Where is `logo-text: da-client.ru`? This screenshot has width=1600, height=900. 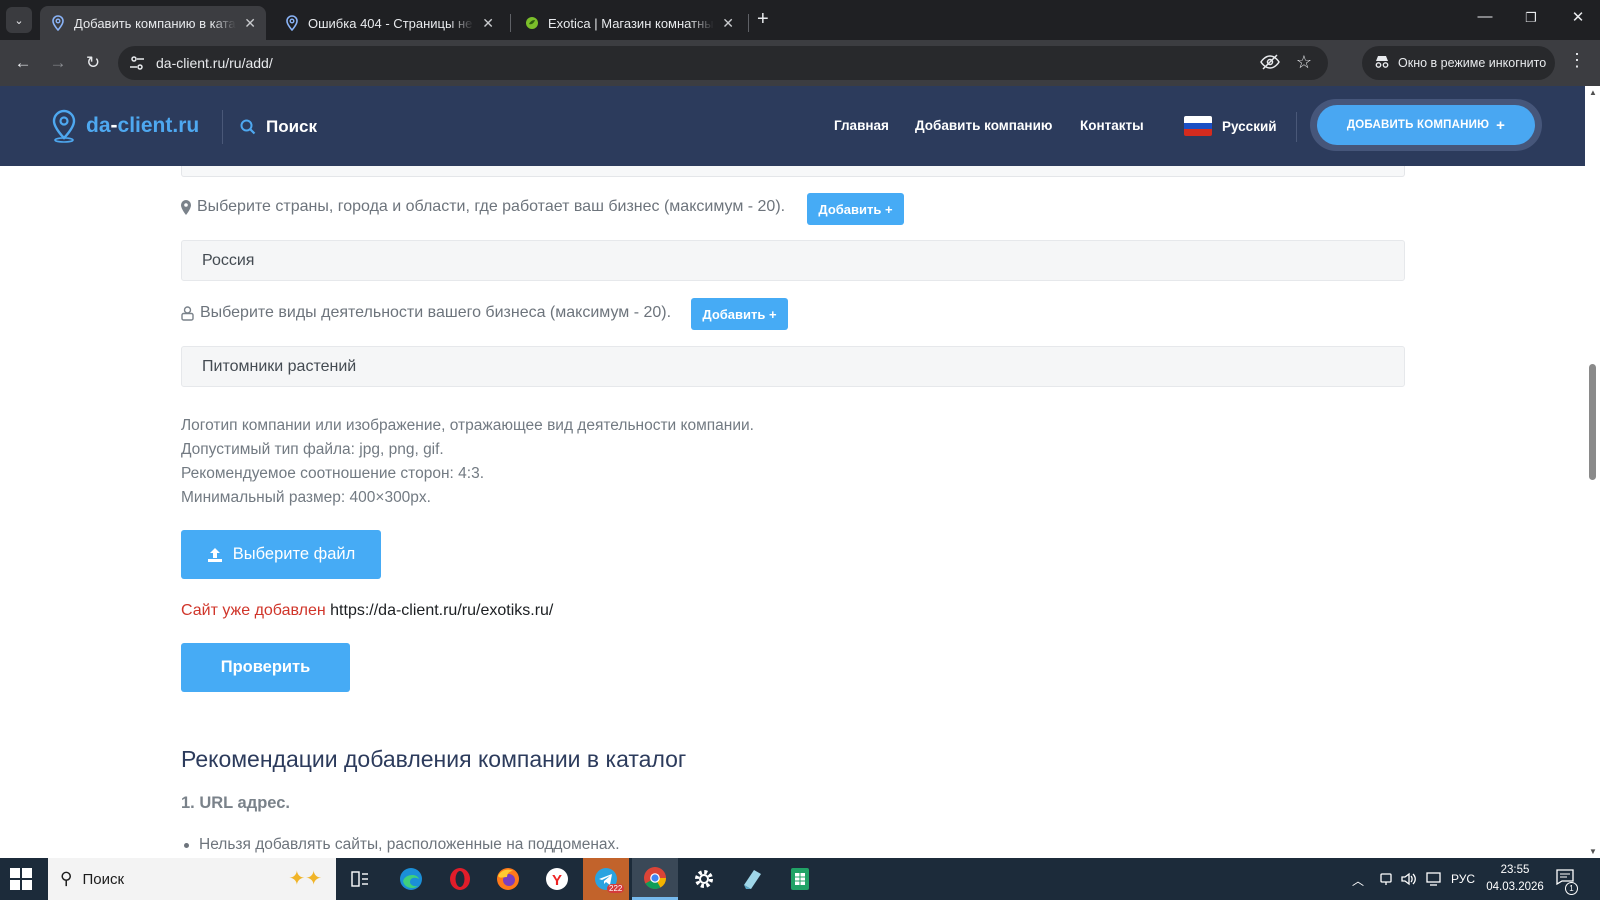 logo-text: da-client.ru is located at coordinates (142, 126).